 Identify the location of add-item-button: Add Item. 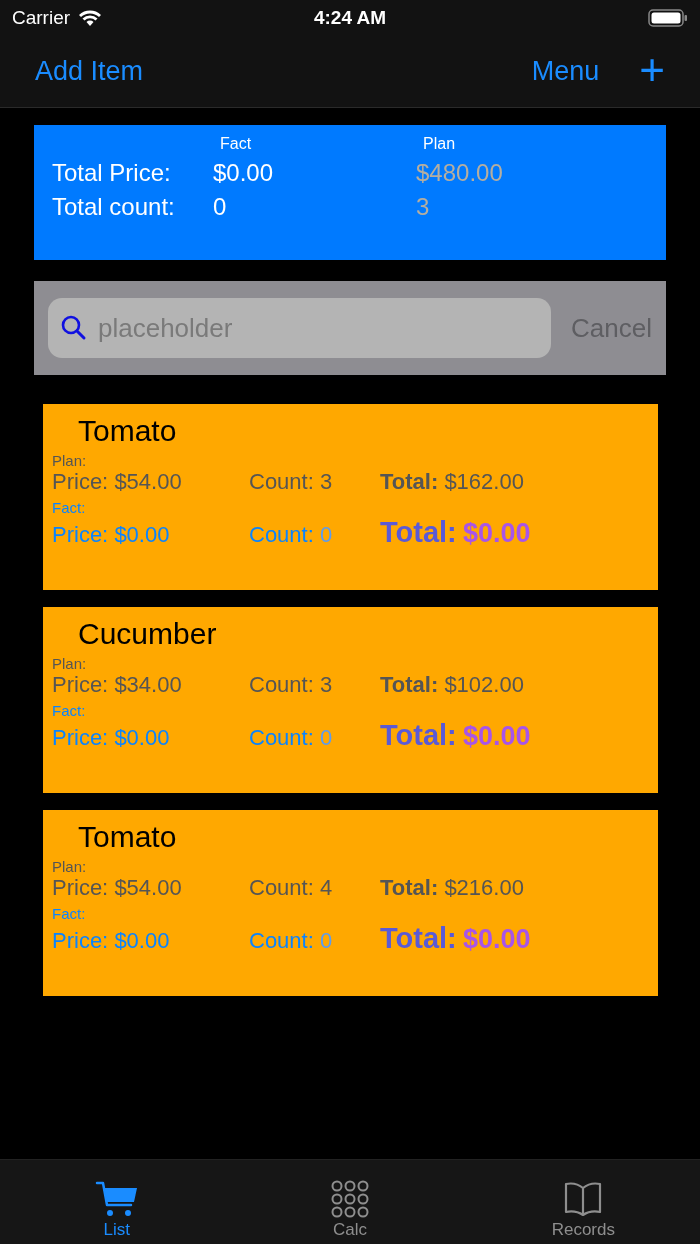
(89, 71).